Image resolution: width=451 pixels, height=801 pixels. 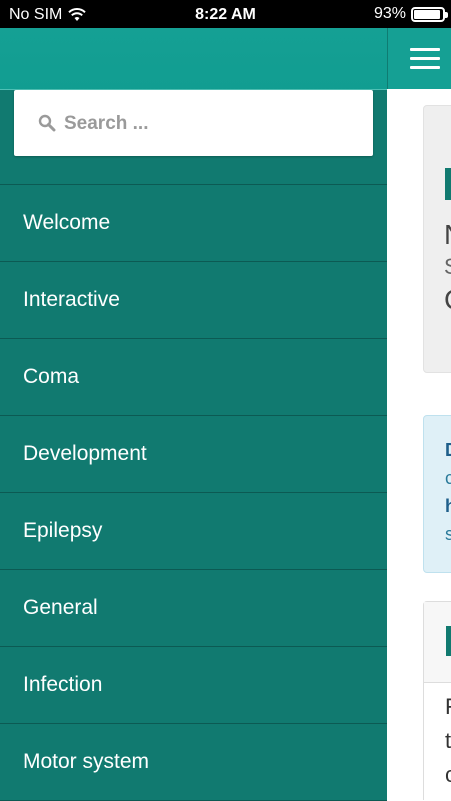 What do you see at coordinates (410, 14) in the screenshot?
I see `battery-group: 93%` at bounding box center [410, 14].